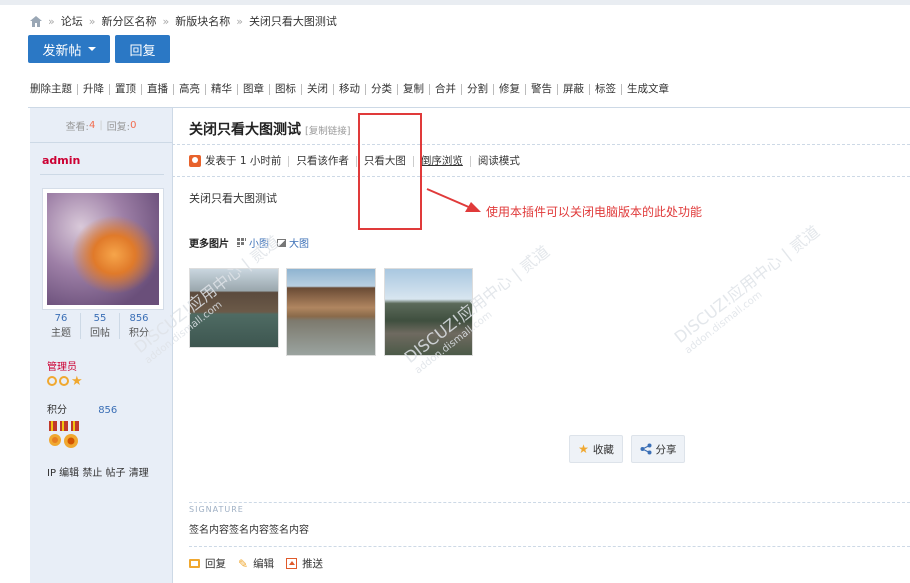  What do you see at coordinates (445, 89) in the screenshot?
I see `mod-merge: 合并` at bounding box center [445, 89].